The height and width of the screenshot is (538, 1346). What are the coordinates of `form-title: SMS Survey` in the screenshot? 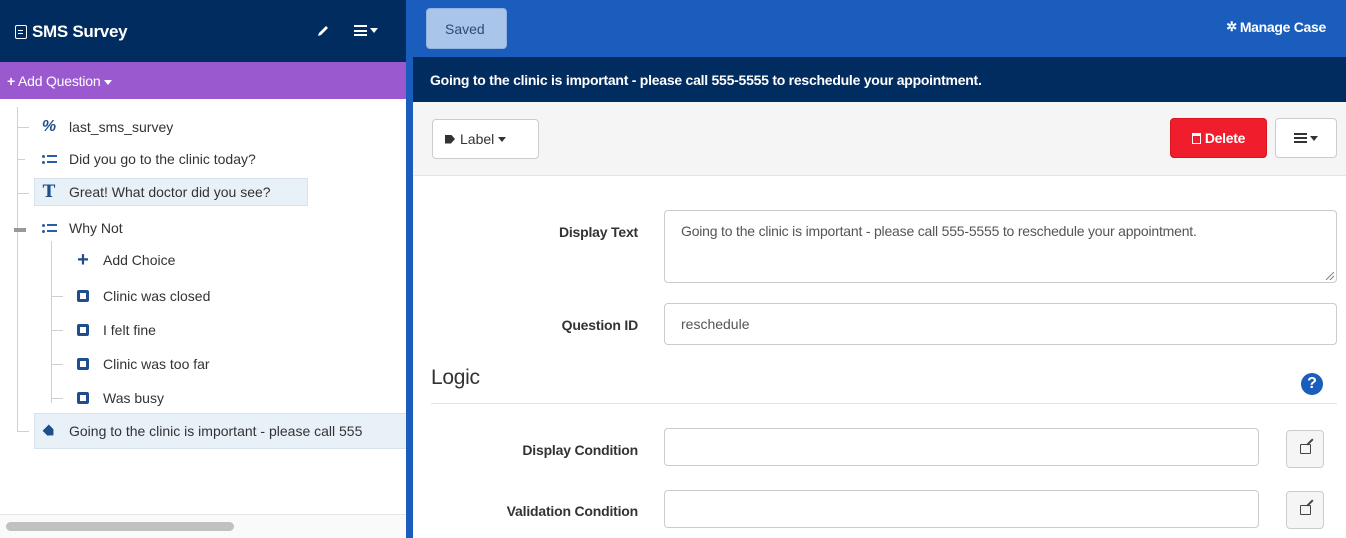 It's located at (71, 32).